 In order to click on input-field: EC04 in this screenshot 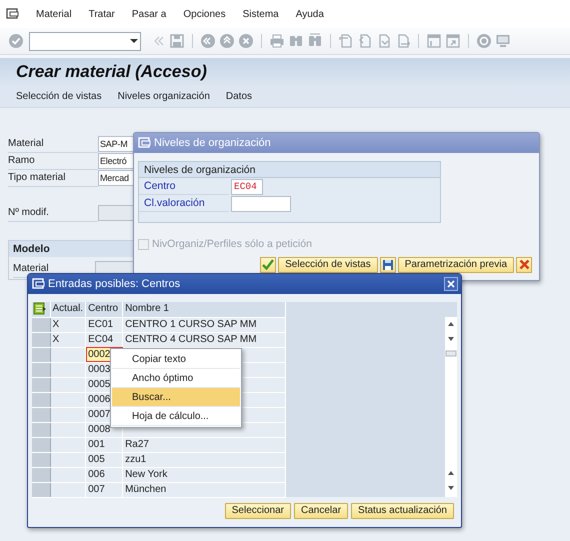, I will do `click(247, 186)`.